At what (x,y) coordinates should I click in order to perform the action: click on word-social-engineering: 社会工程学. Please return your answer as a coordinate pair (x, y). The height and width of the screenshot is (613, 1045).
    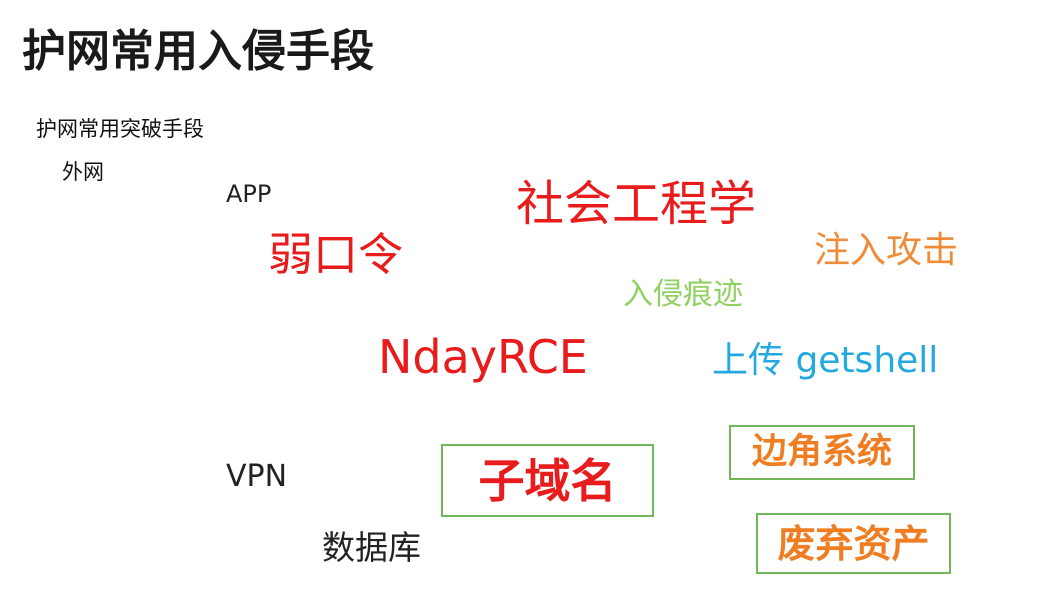
    Looking at the image, I should click on (636, 204).